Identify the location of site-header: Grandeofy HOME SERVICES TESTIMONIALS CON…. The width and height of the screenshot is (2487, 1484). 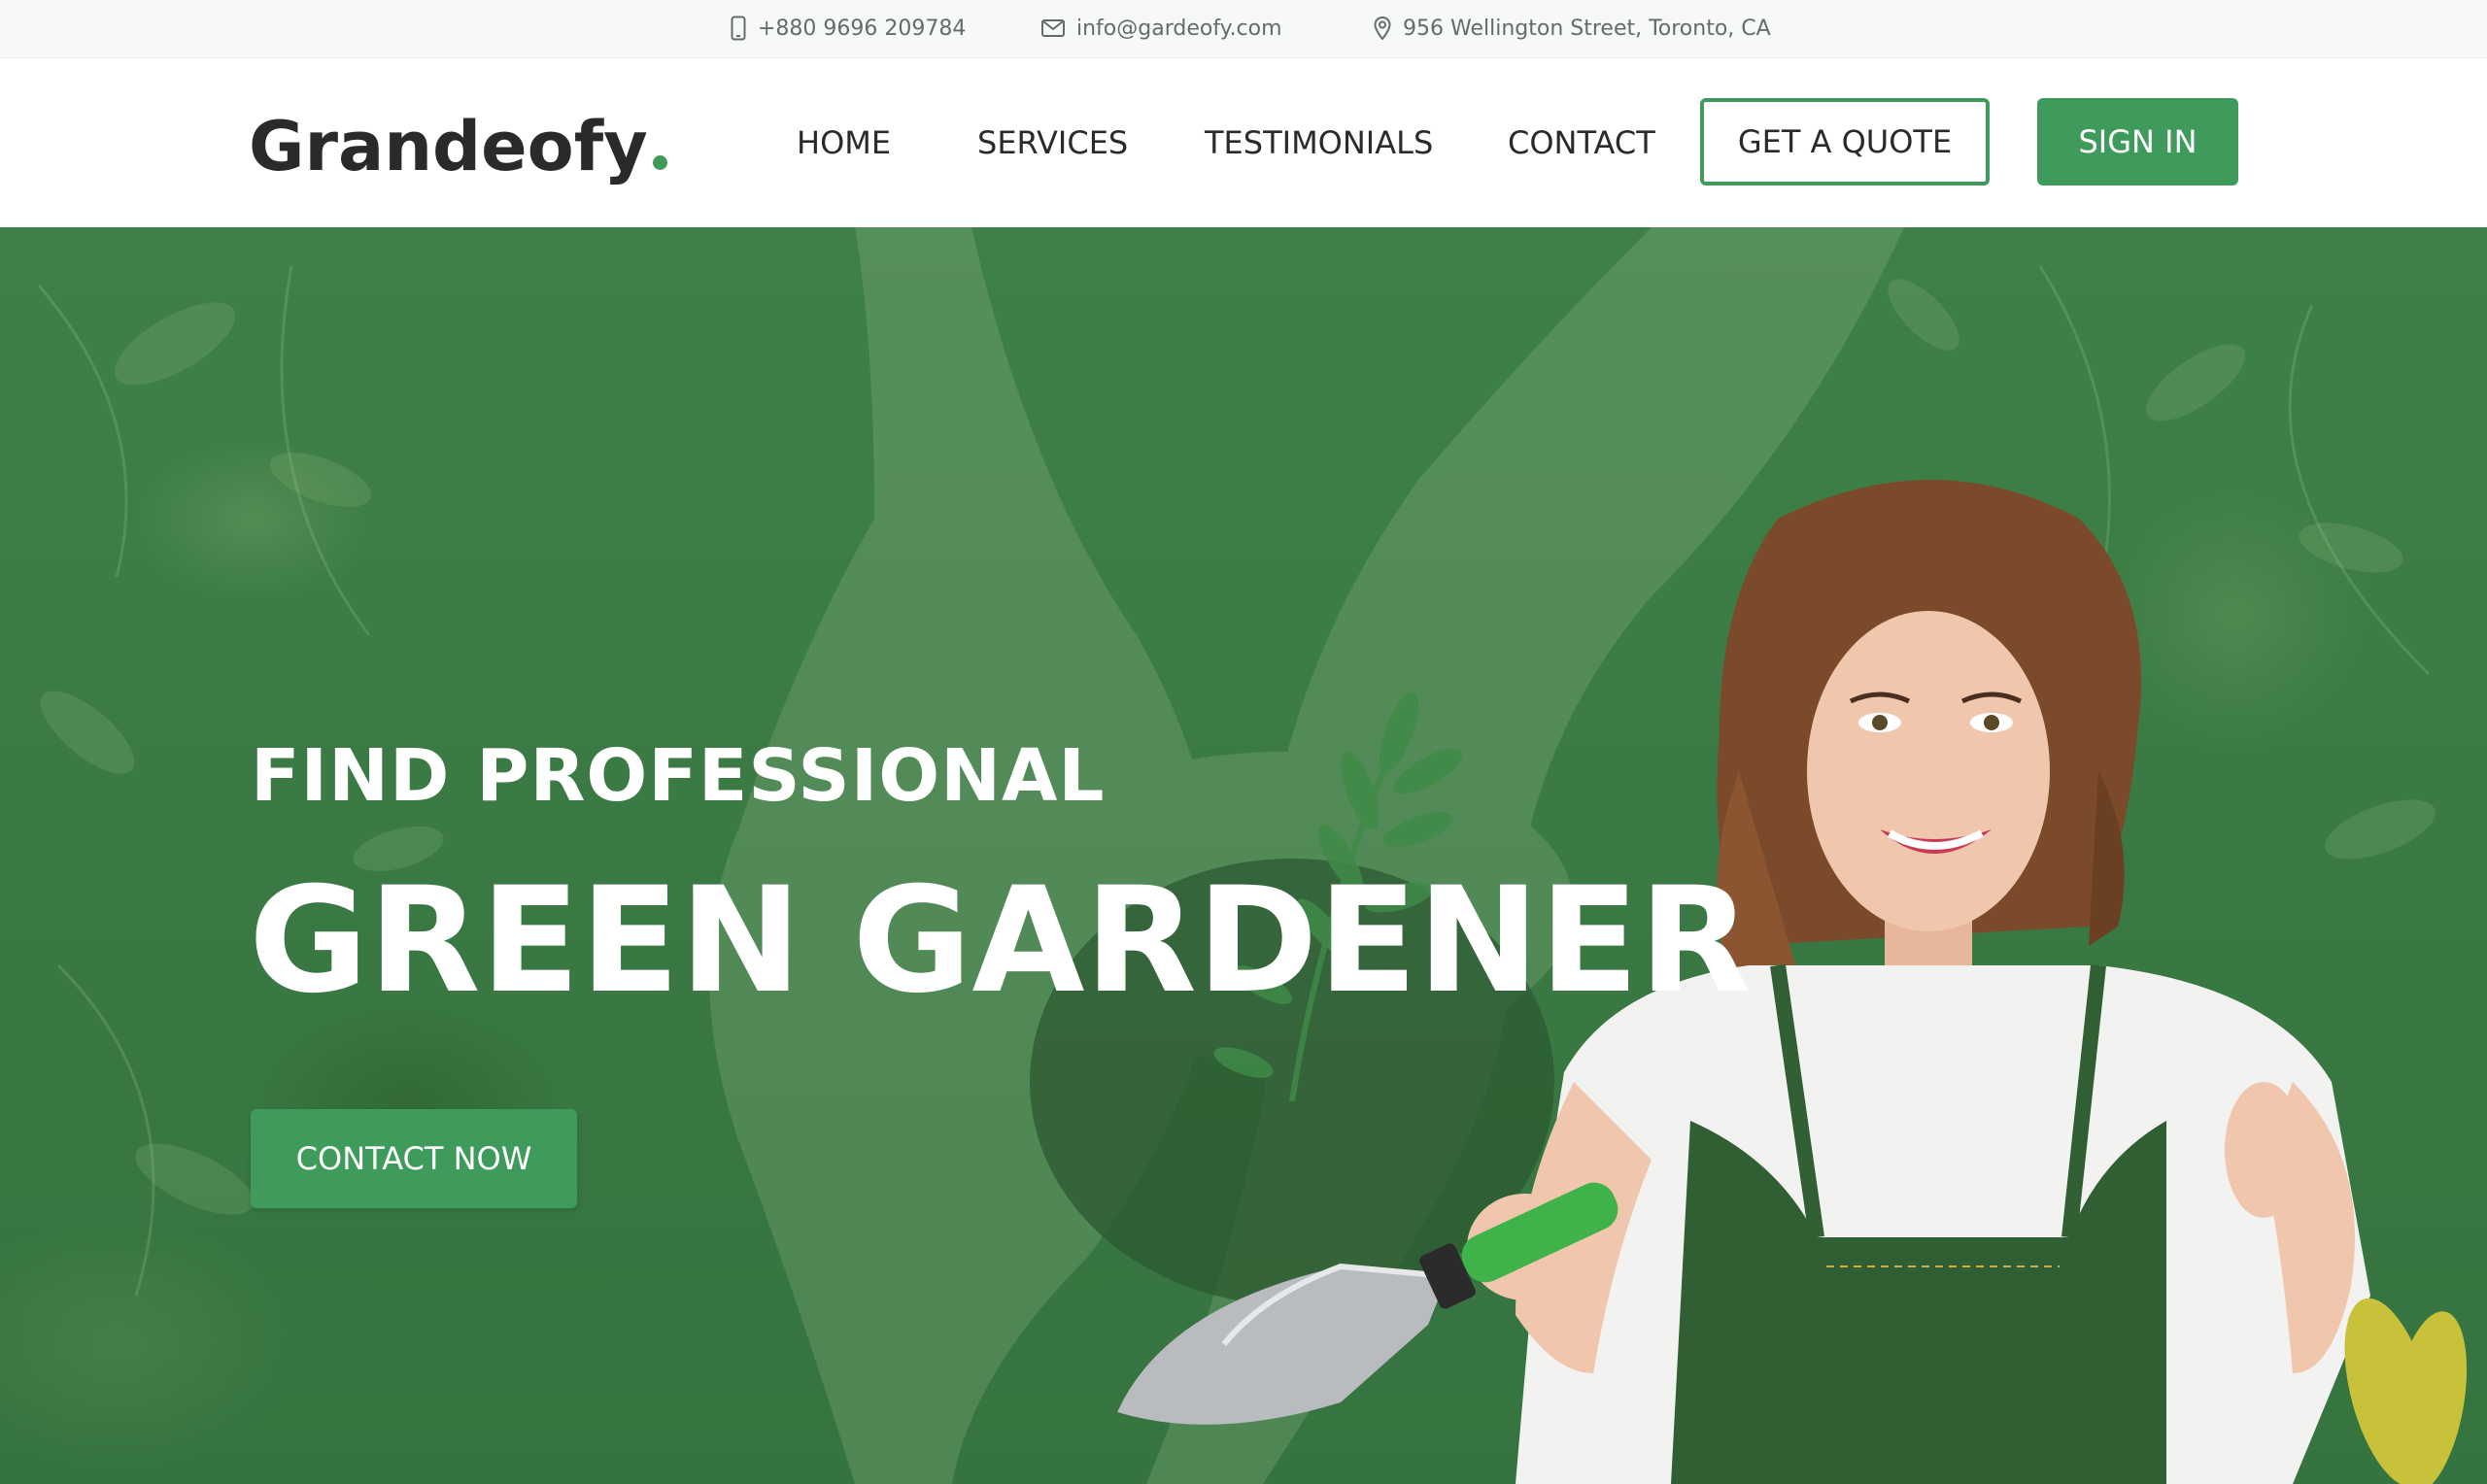
(1243, 142).